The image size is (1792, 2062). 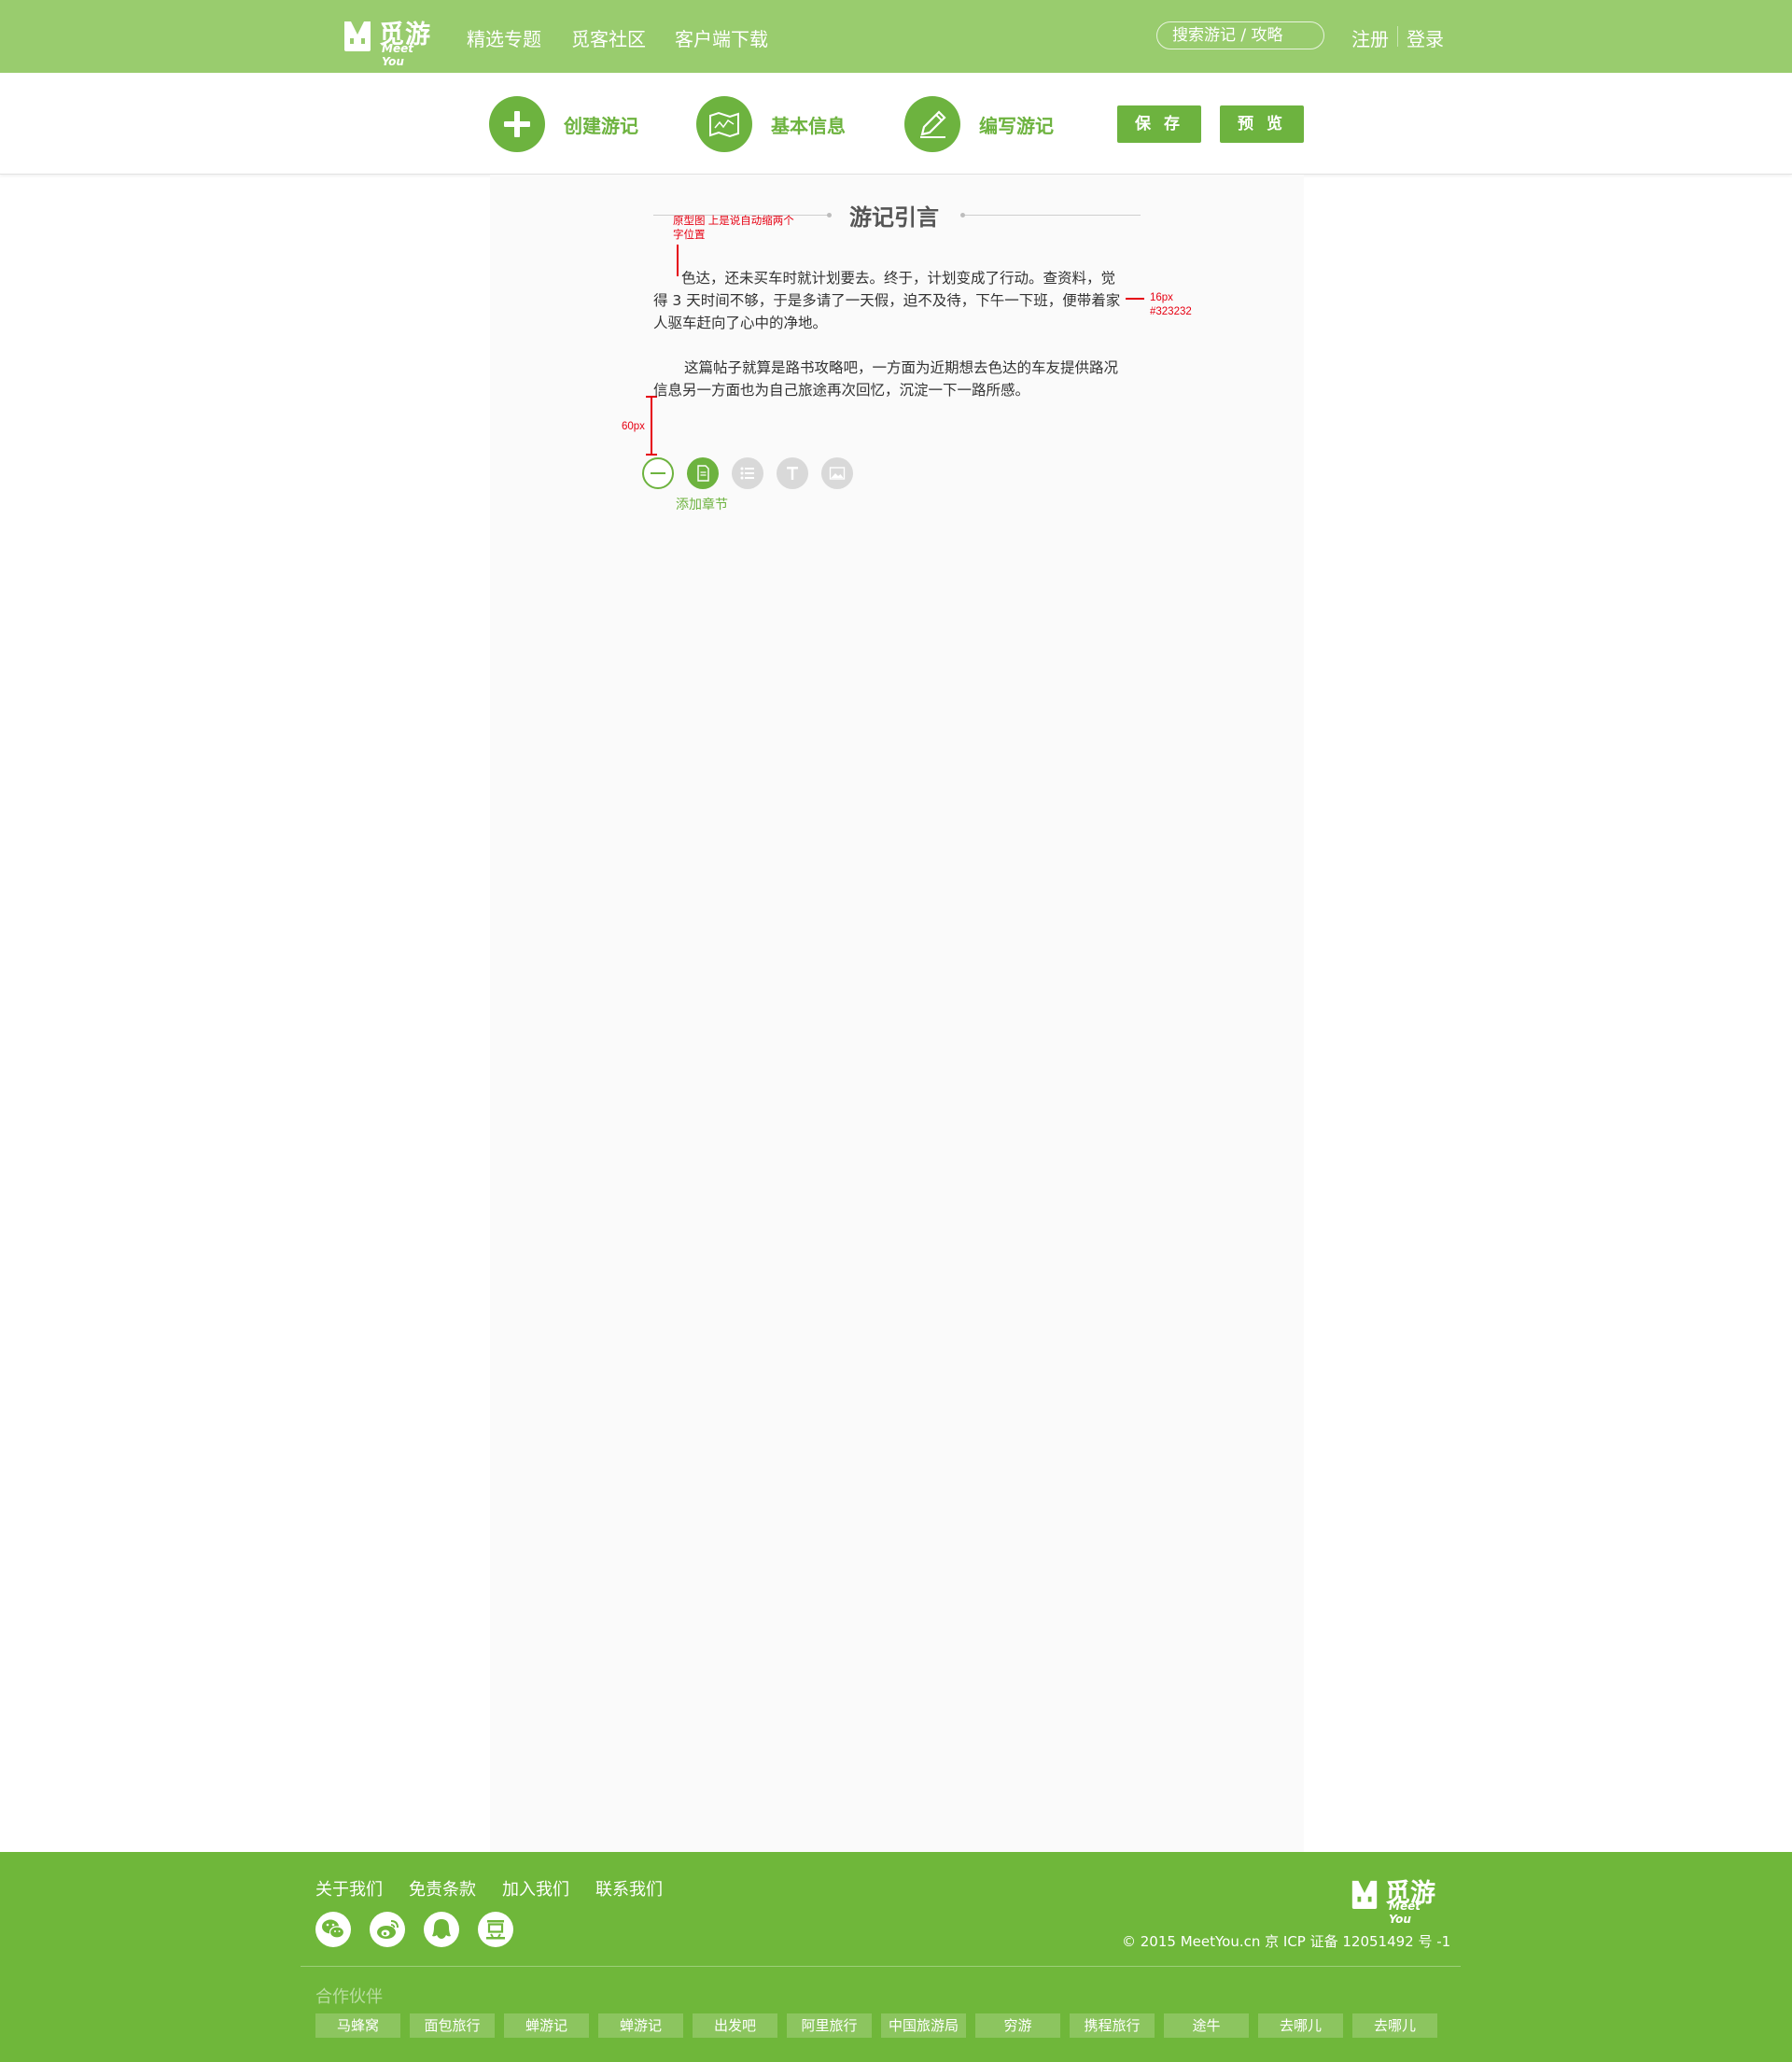 I want to click on indent-note: 原型图 上是说自动缩两个, so click(x=733, y=221).